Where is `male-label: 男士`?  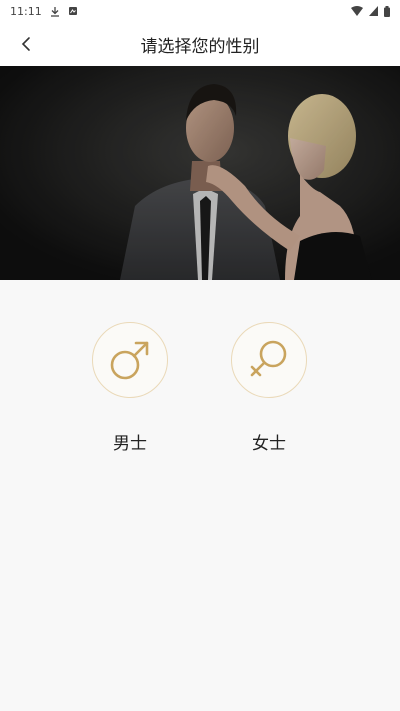 male-label: 男士 is located at coordinates (130, 444).